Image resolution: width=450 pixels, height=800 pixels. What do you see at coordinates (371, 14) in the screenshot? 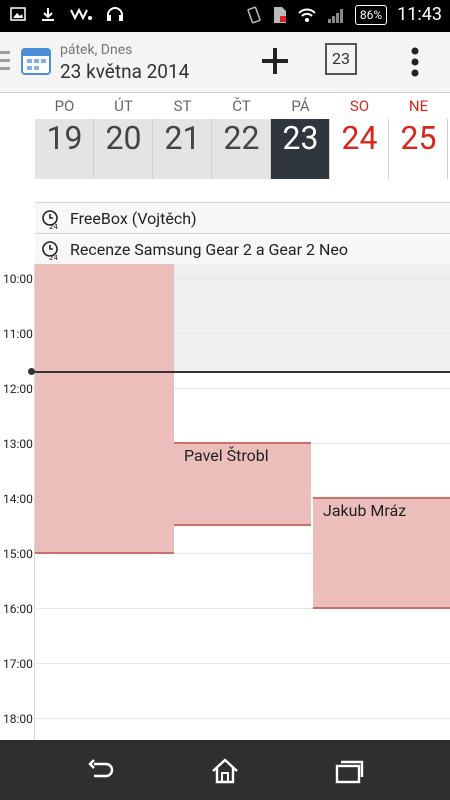
I see `battery-indicator: 86%` at bounding box center [371, 14].